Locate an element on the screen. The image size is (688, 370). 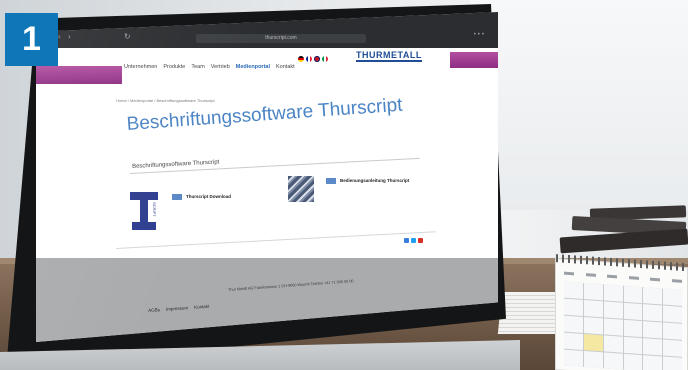
desk-calendar is located at coordinates (621, 312).